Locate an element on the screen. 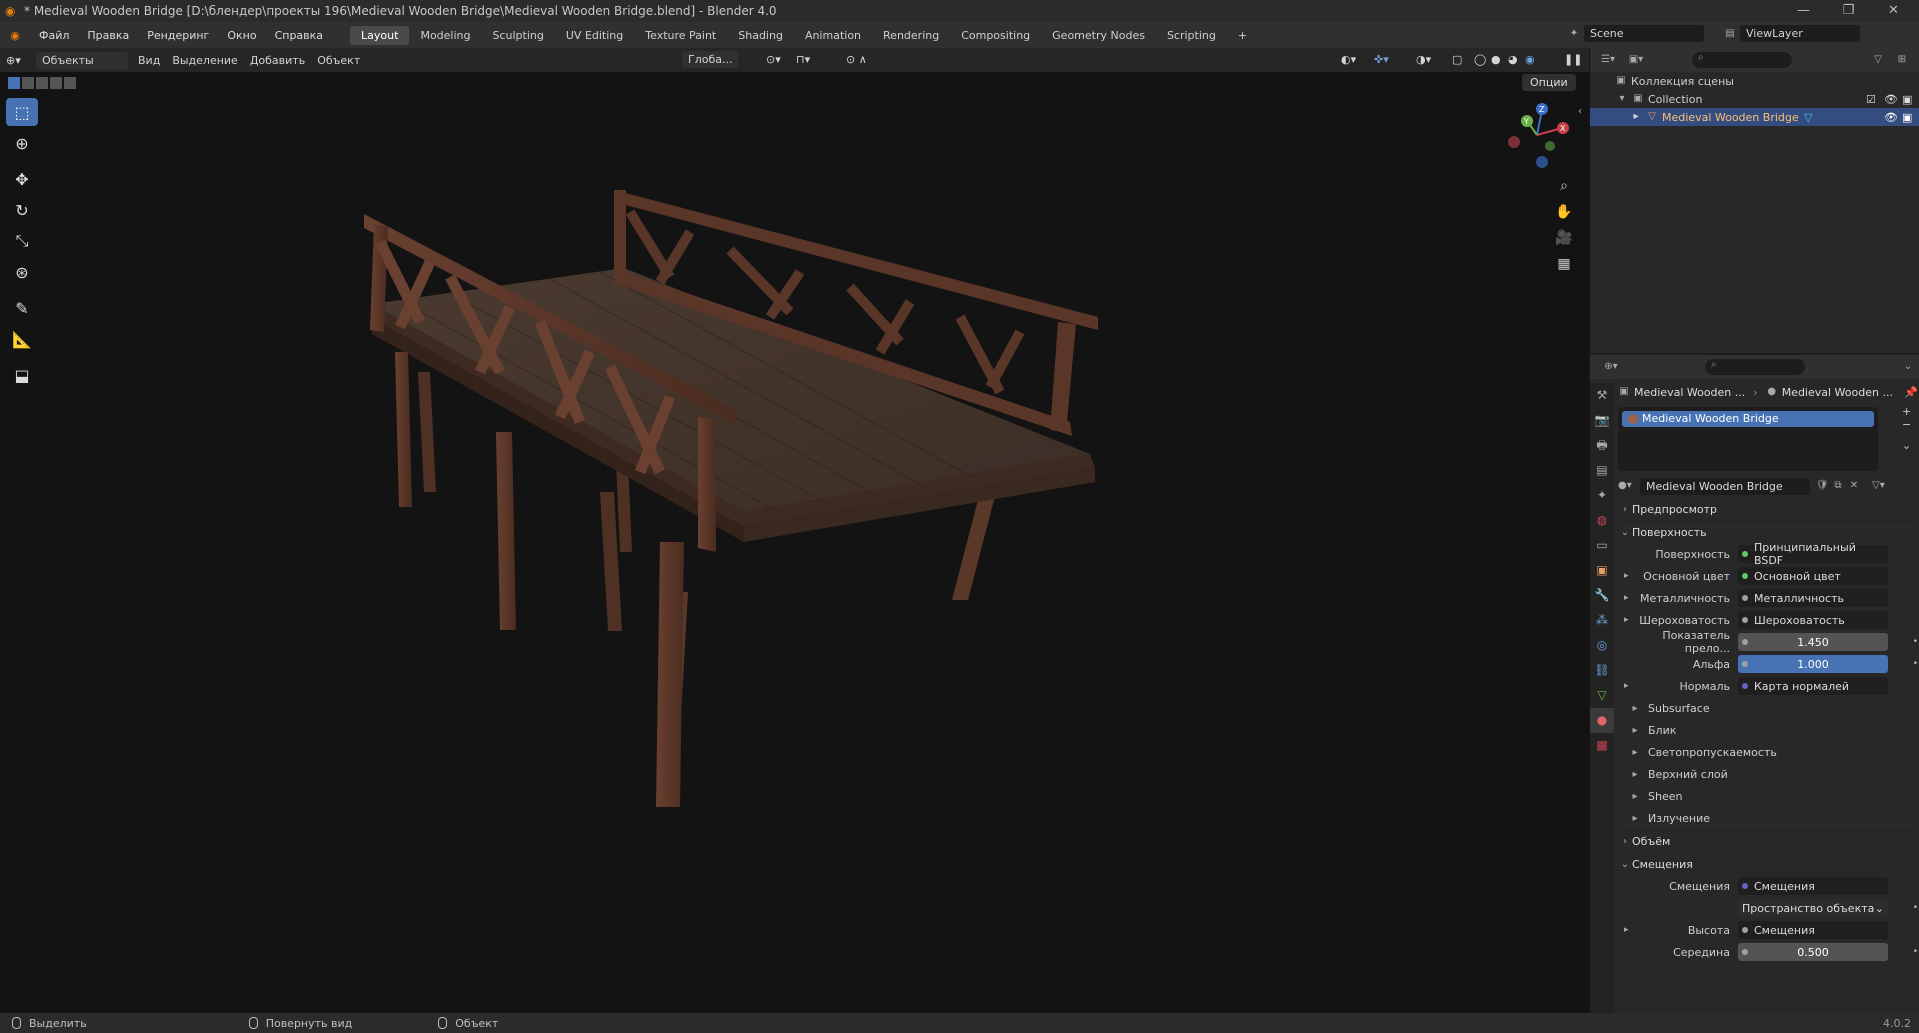  gizmo-toggle-icon: ✜▾ is located at coordinates (1381, 59).